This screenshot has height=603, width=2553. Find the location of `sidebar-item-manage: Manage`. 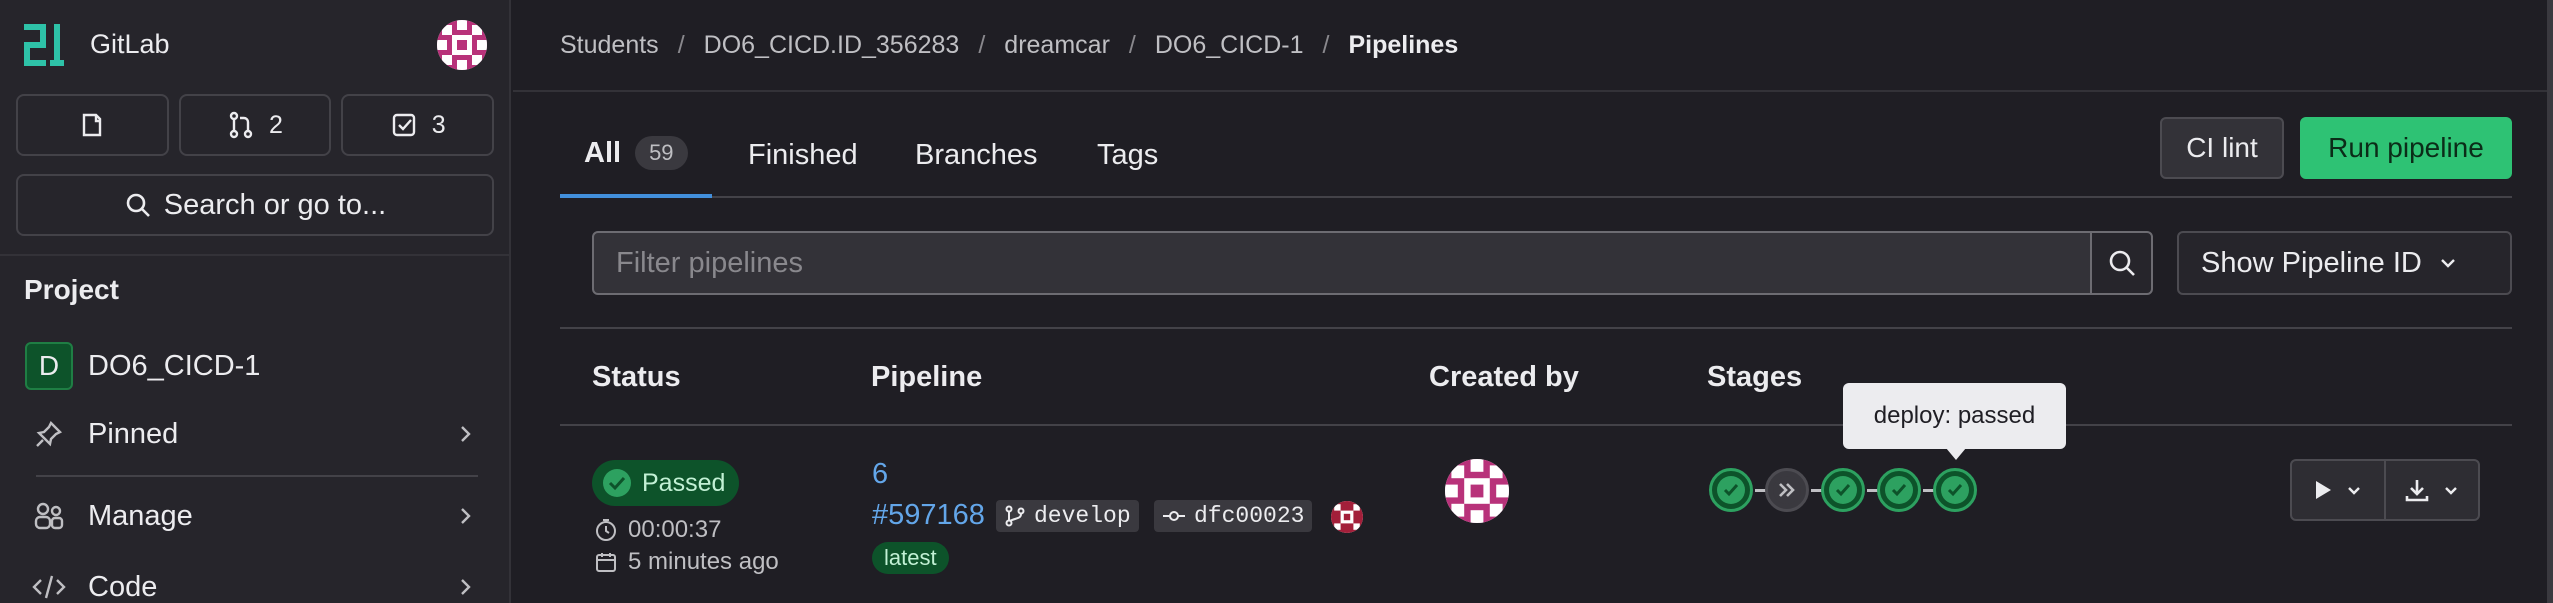

sidebar-item-manage: Manage is located at coordinates (255, 516).